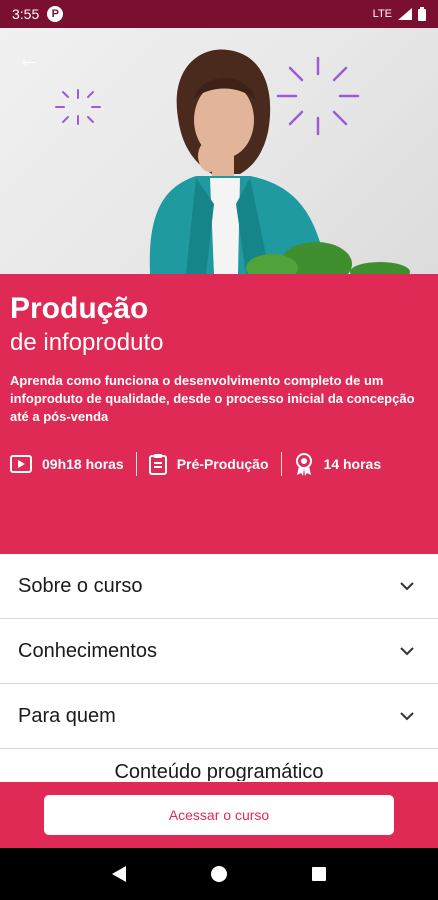 The width and height of the screenshot is (438, 900). Describe the element at coordinates (422, 14) in the screenshot. I see `battery-icon` at that location.